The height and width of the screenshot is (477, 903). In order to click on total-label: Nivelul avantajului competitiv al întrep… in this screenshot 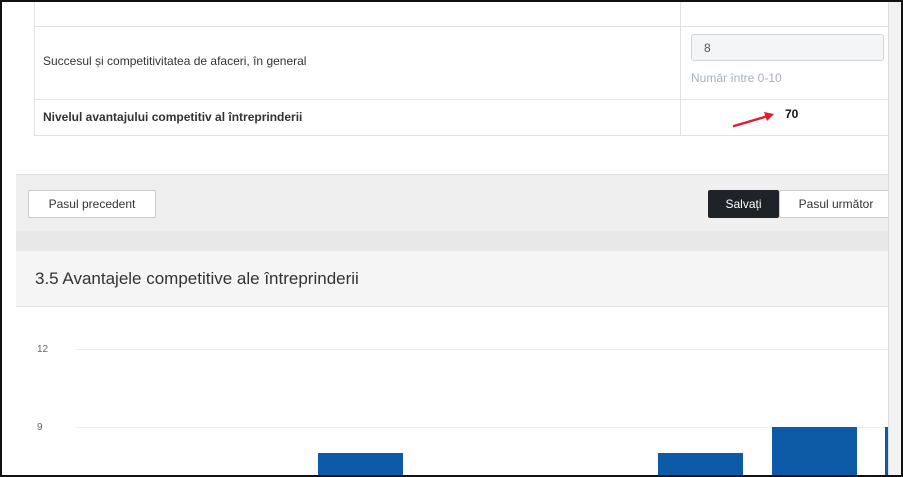, I will do `click(173, 117)`.